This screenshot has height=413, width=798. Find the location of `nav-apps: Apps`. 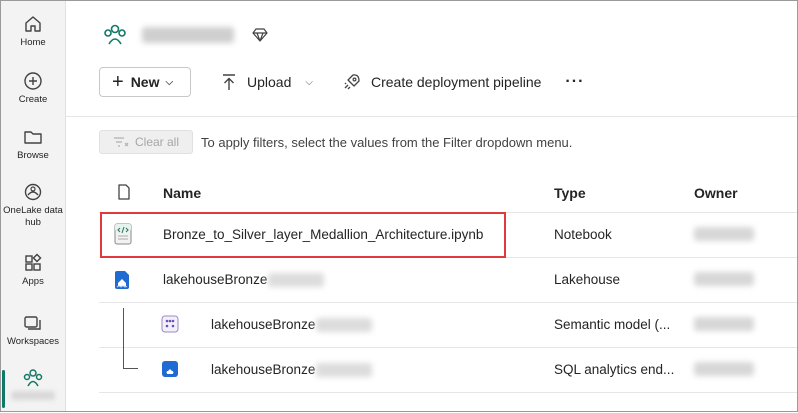

nav-apps: Apps is located at coordinates (33, 270).